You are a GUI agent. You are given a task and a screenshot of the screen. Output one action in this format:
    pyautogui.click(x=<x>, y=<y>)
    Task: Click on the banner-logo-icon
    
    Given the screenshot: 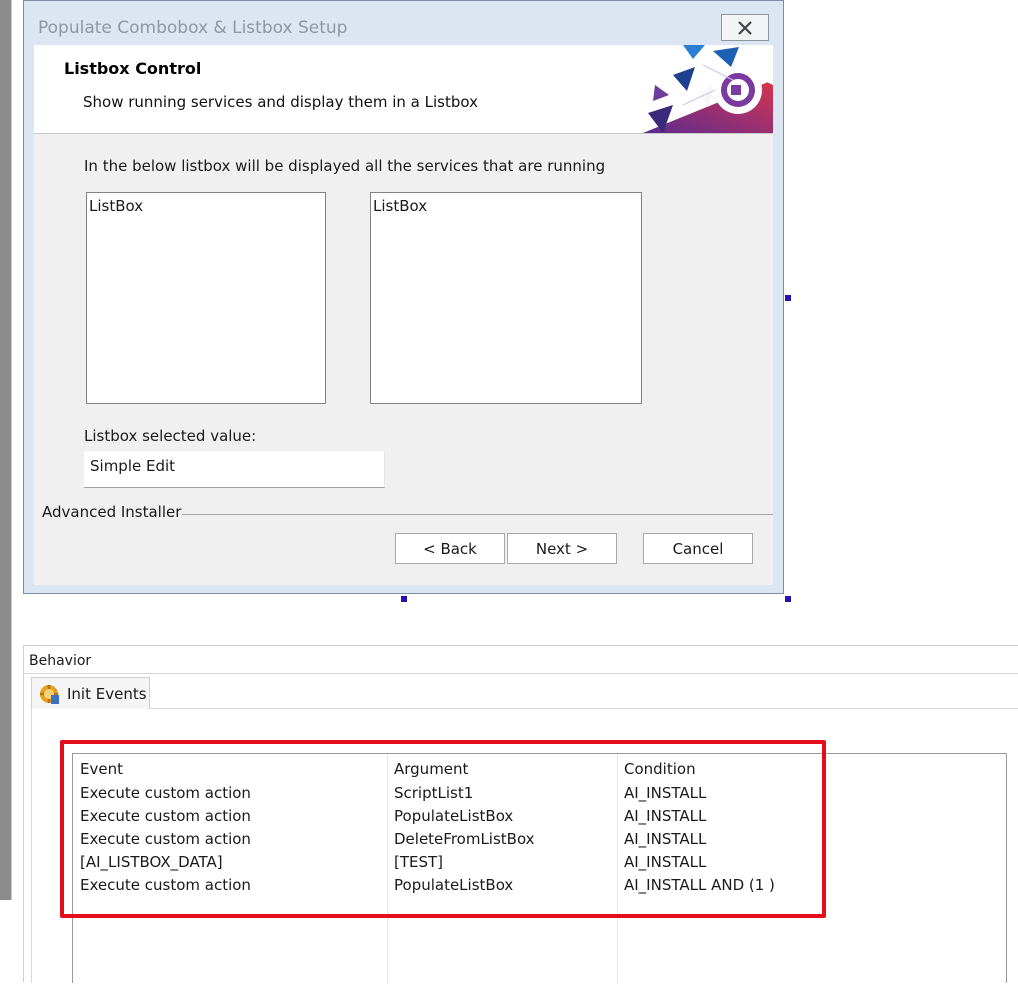 What is the action you would take?
    pyautogui.click(x=708, y=89)
    